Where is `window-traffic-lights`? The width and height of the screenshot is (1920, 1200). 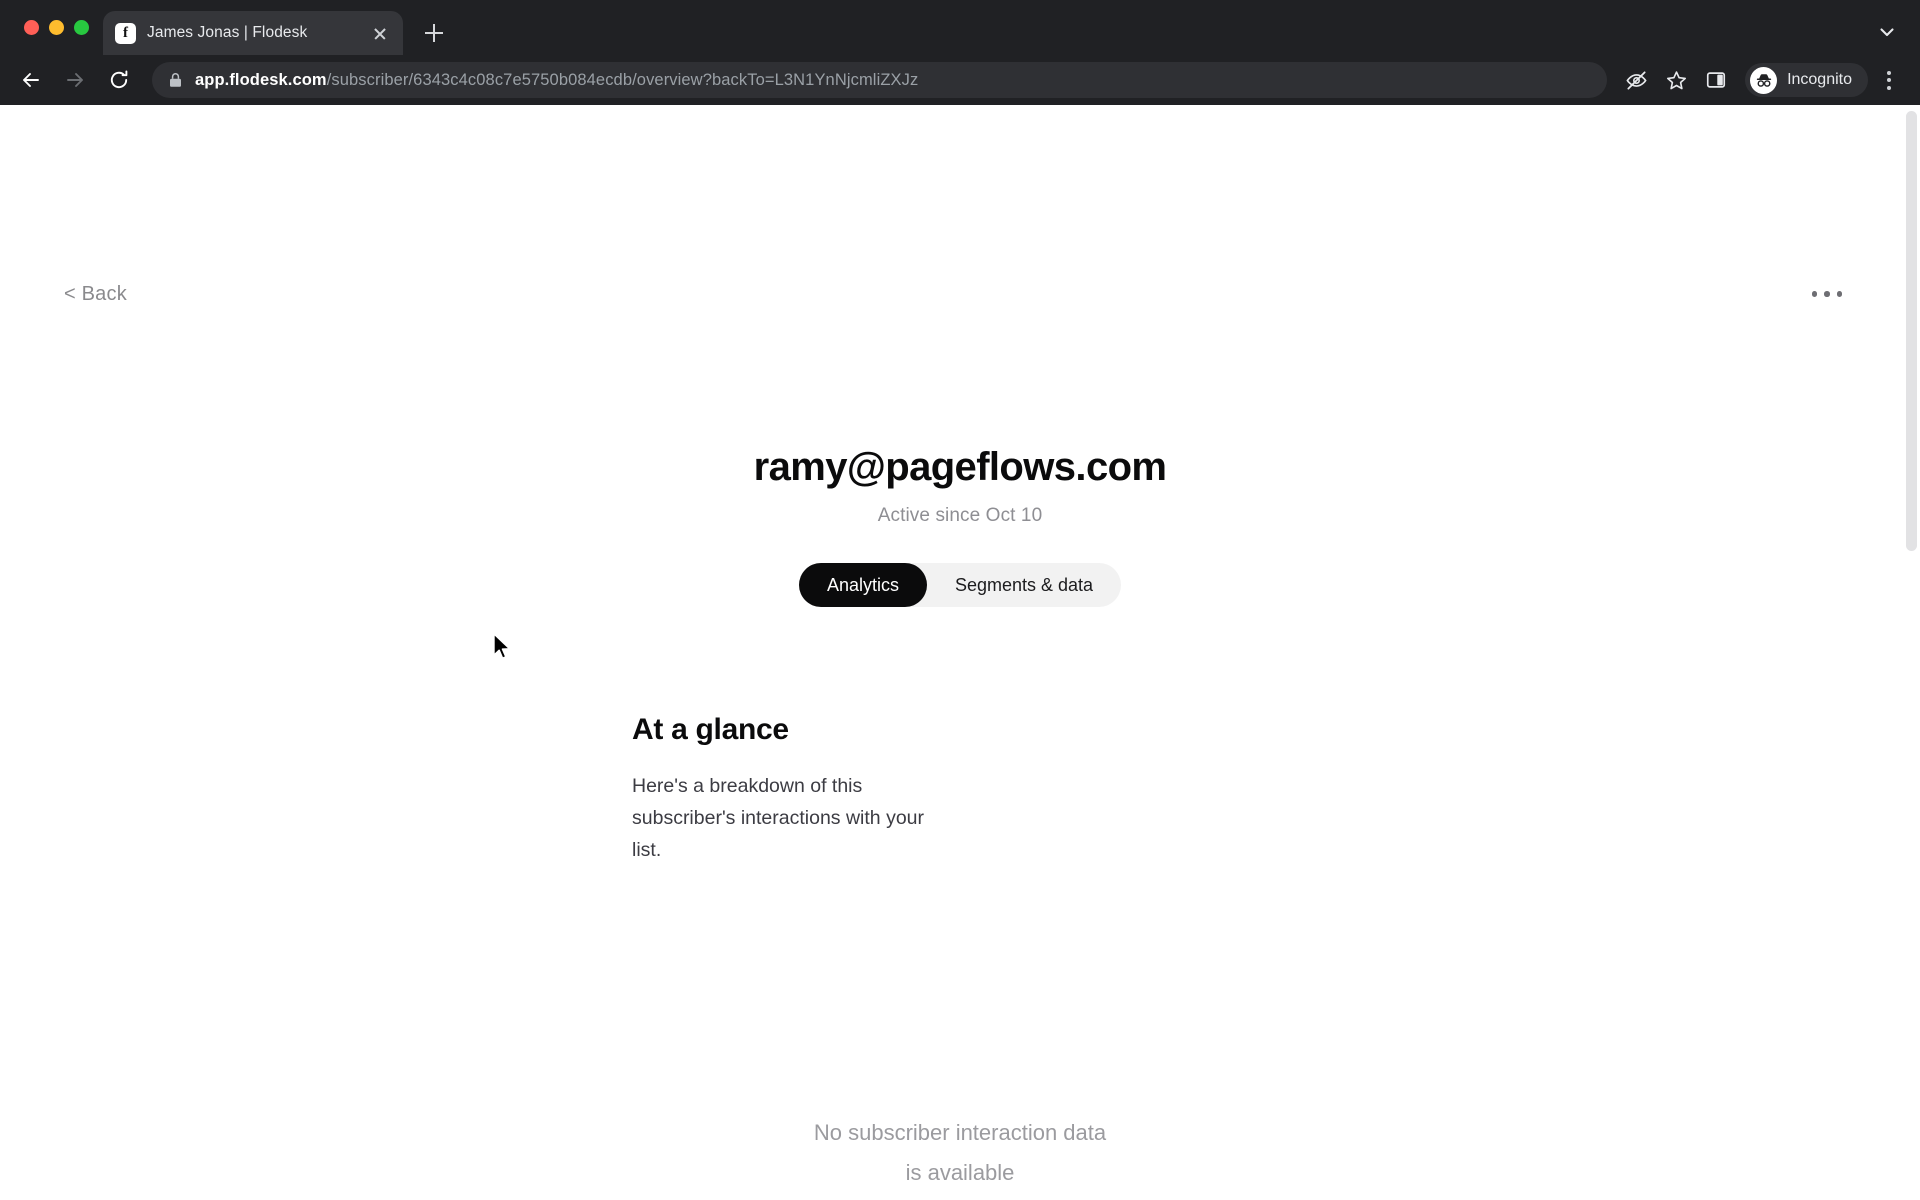
window-traffic-lights is located at coordinates (59, 27).